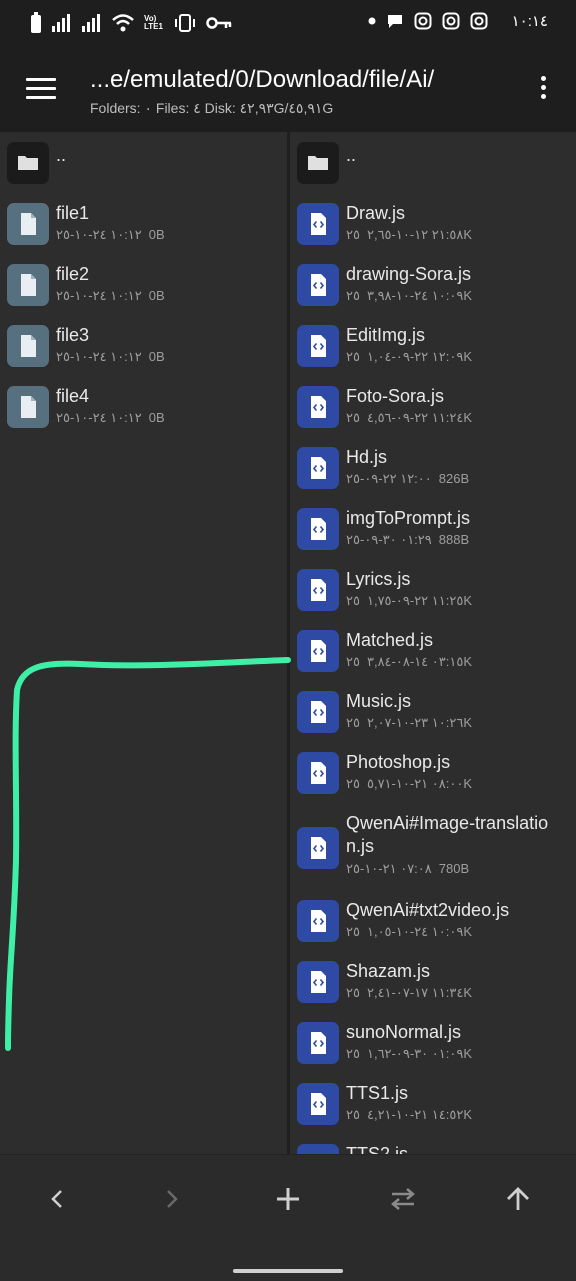 The height and width of the screenshot is (1281, 576). I want to click on file-meta: ١٢:٠٩ ٢٢-٠٩-٢٥١,٠٤K, so click(409, 357).